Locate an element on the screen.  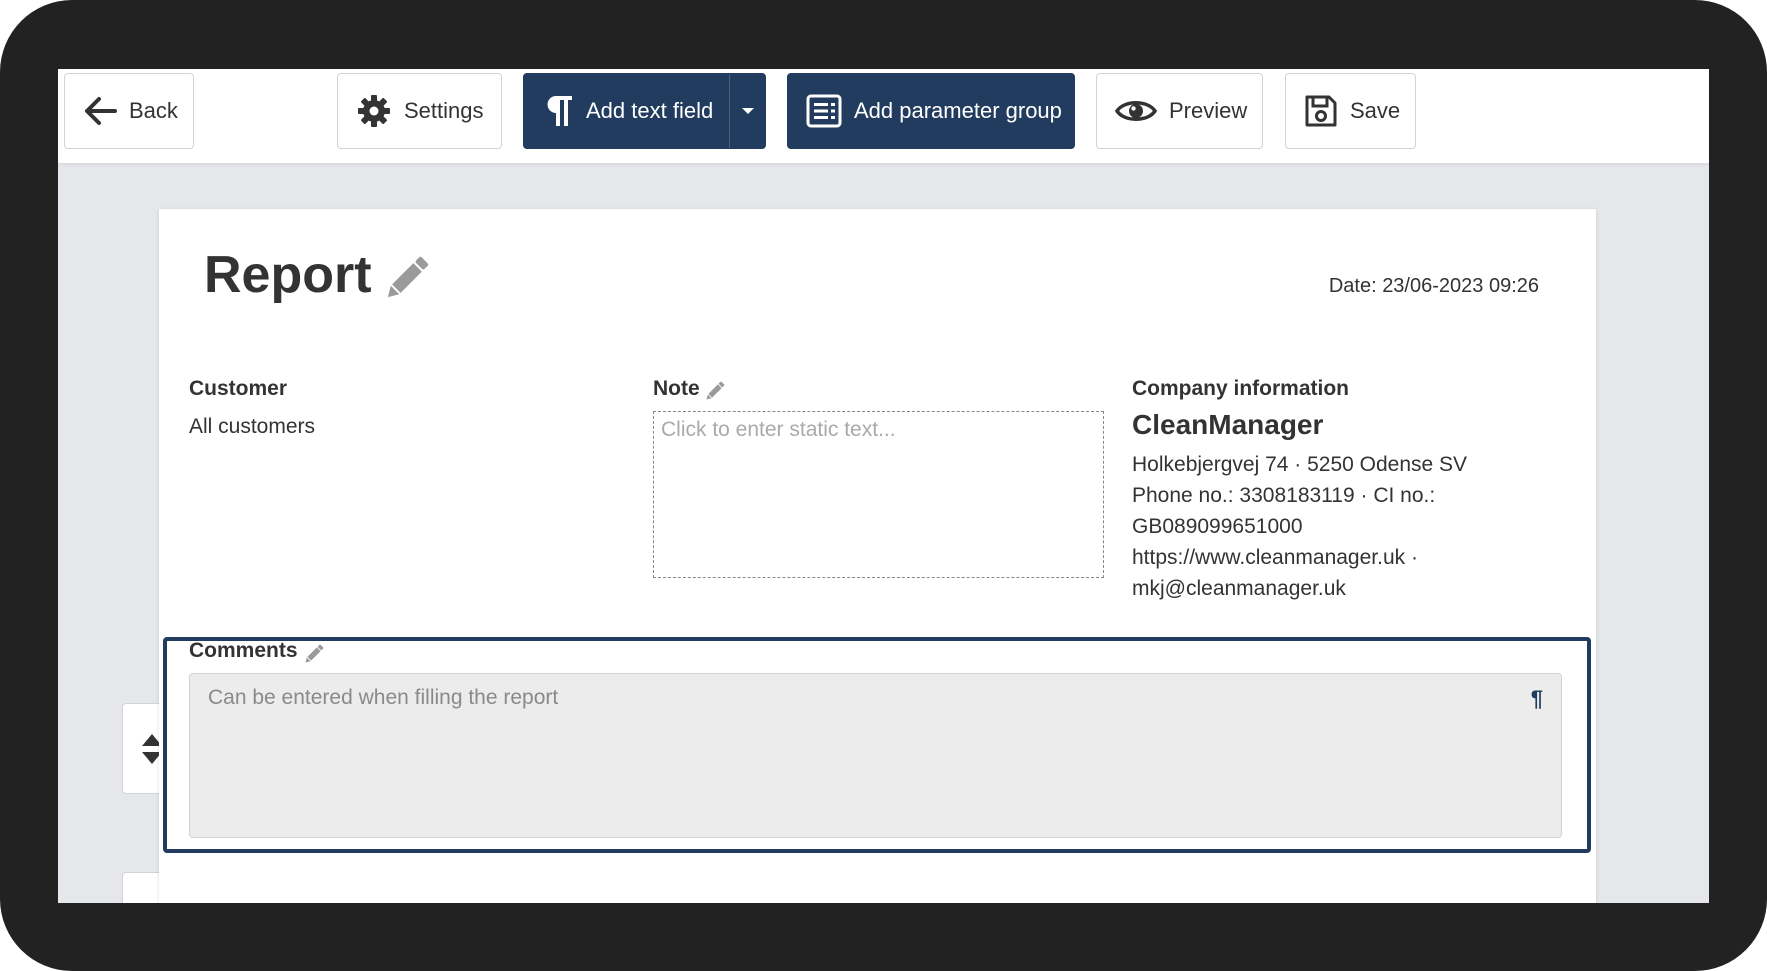
add-parameter-group-label: Add parameter group is located at coordinates (958, 110).